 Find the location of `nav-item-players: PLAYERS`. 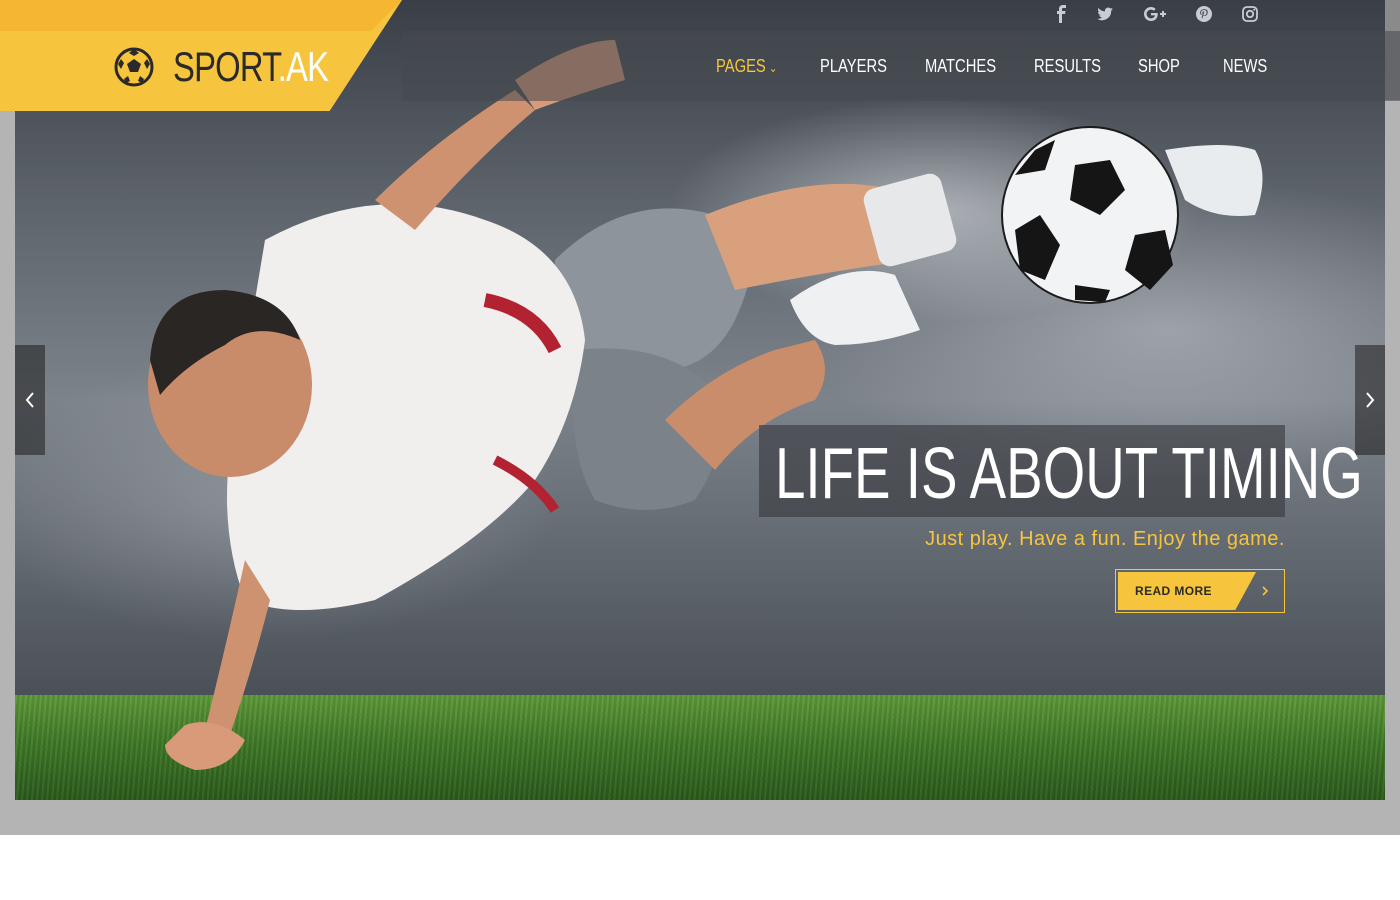

nav-item-players: PLAYERS is located at coordinates (853, 66).